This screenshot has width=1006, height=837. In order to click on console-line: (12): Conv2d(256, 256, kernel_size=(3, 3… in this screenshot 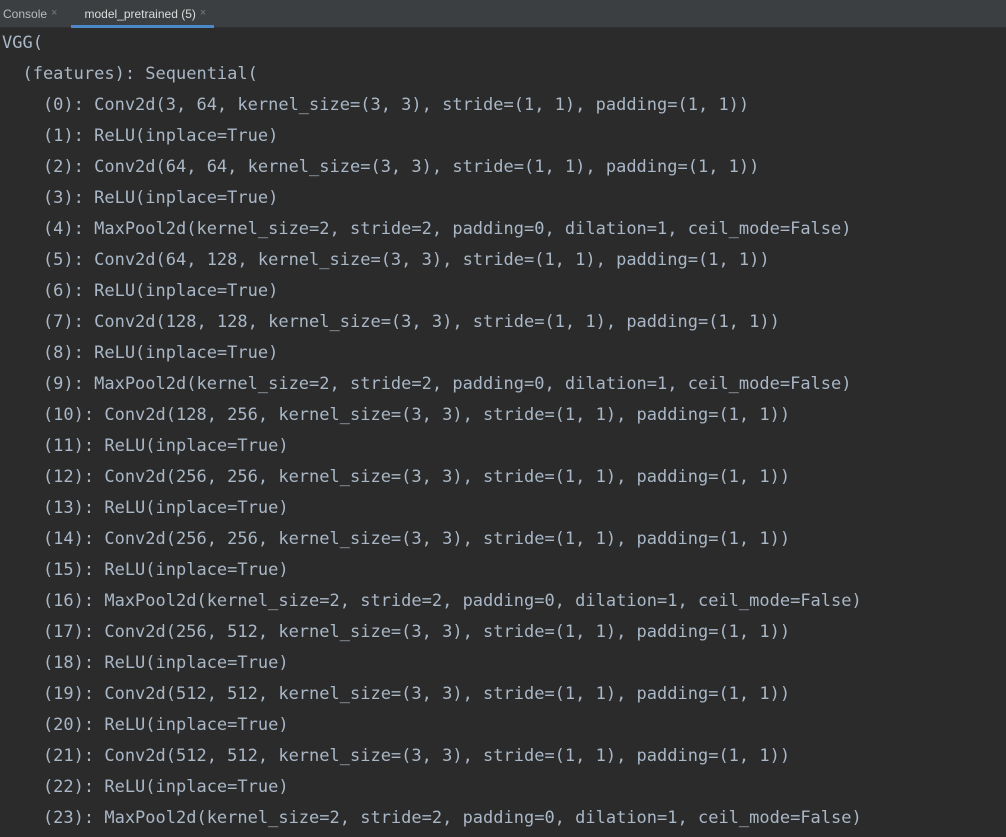, I will do `click(396, 477)`.